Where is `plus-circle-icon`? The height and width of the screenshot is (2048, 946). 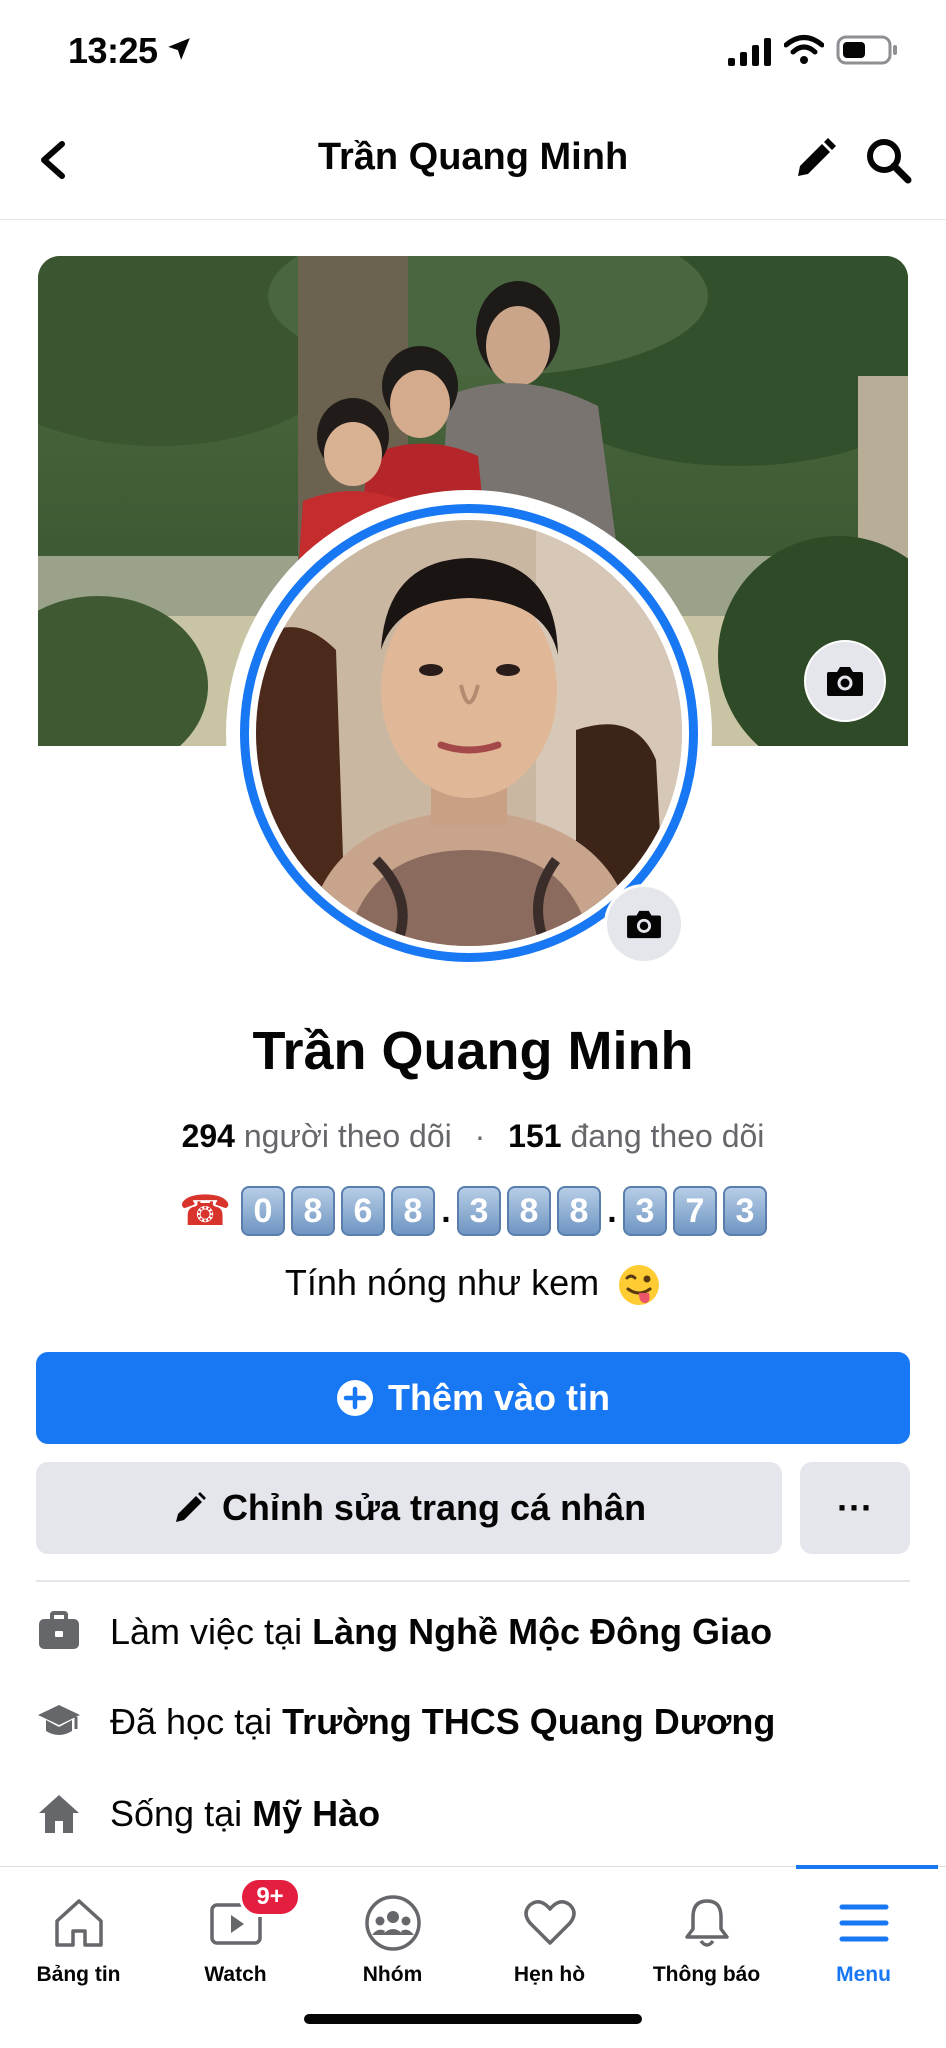 plus-circle-icon is located at coordinates (354, 1398).